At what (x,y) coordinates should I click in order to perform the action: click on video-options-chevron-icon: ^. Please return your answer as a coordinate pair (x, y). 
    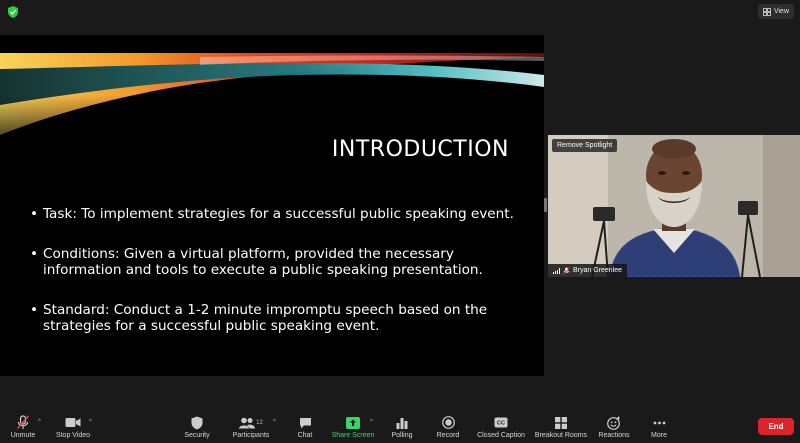
    Looking at the image, I should click on (90, 422).